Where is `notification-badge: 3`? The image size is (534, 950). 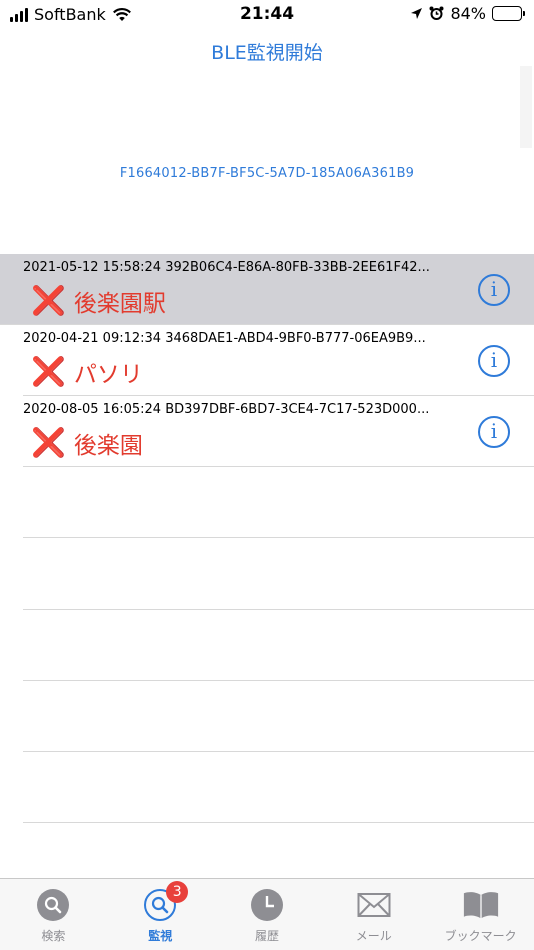
notification-badge: 3 is located at coordinates (177, 892).